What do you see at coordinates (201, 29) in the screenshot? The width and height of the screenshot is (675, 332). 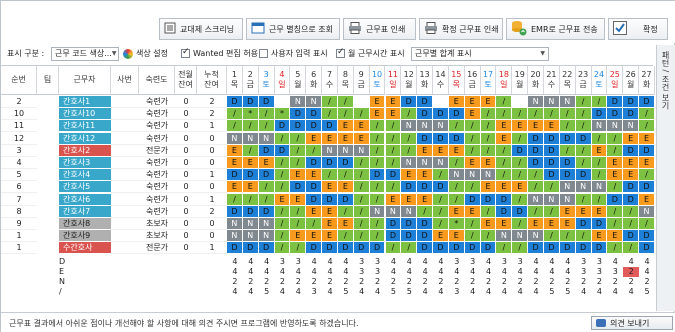 I see `shift-screening-button: 교대제 스크리닝` at bounding box center [201, 29].